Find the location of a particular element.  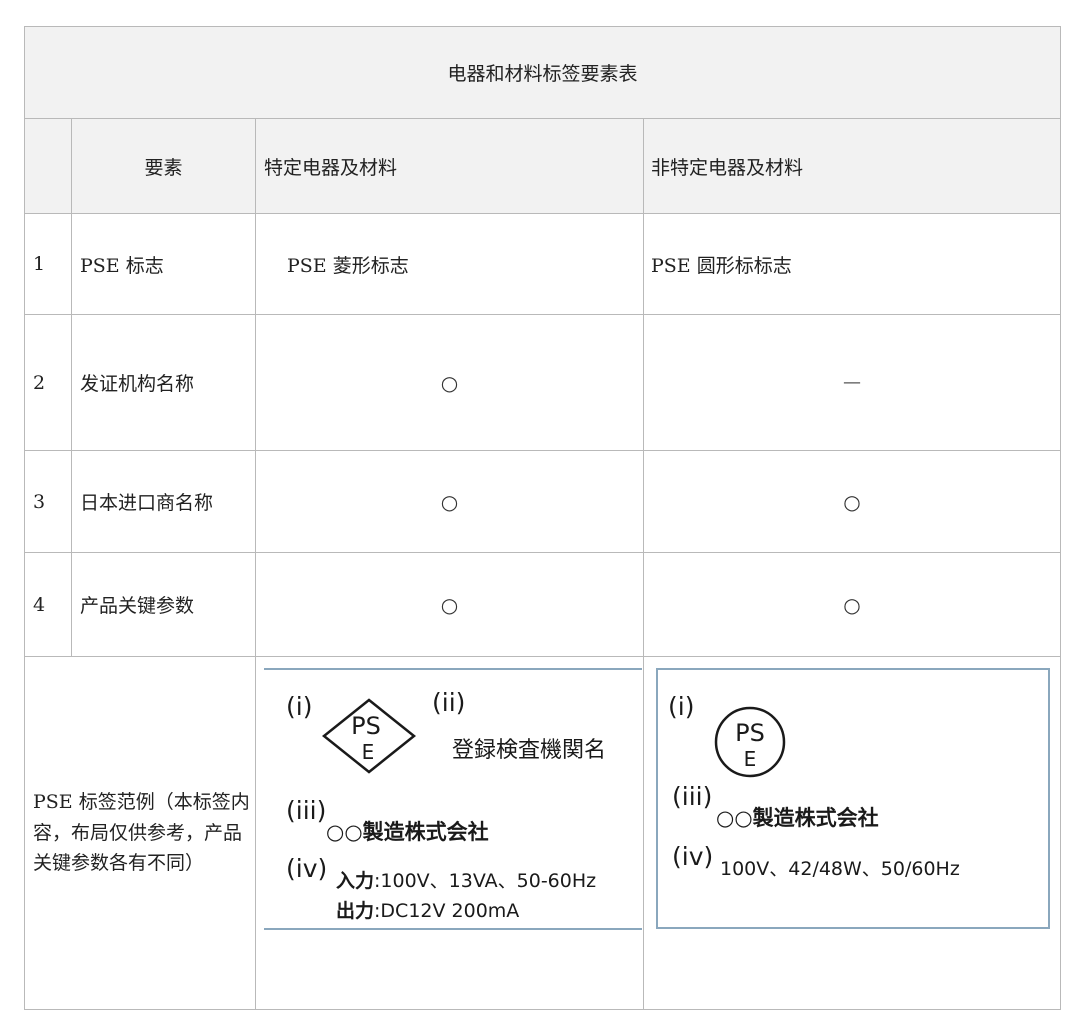

specified-value: PSE 菱形标志 is located at coordinates (348, 265).